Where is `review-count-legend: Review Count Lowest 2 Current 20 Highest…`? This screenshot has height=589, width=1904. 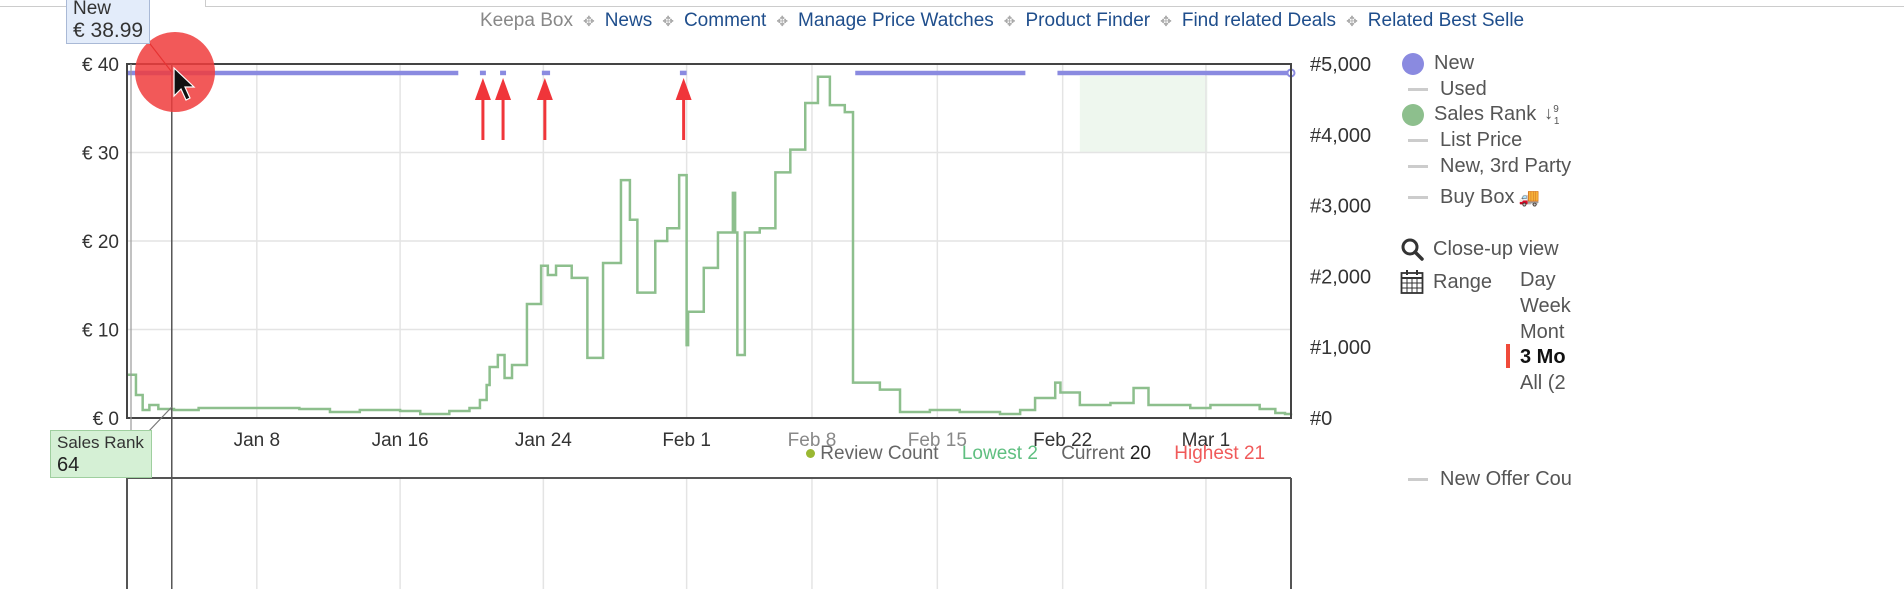 review-count-legend: Review Count Lowest 2 Current 20 Highest… is located at coordinates (1035, 454).